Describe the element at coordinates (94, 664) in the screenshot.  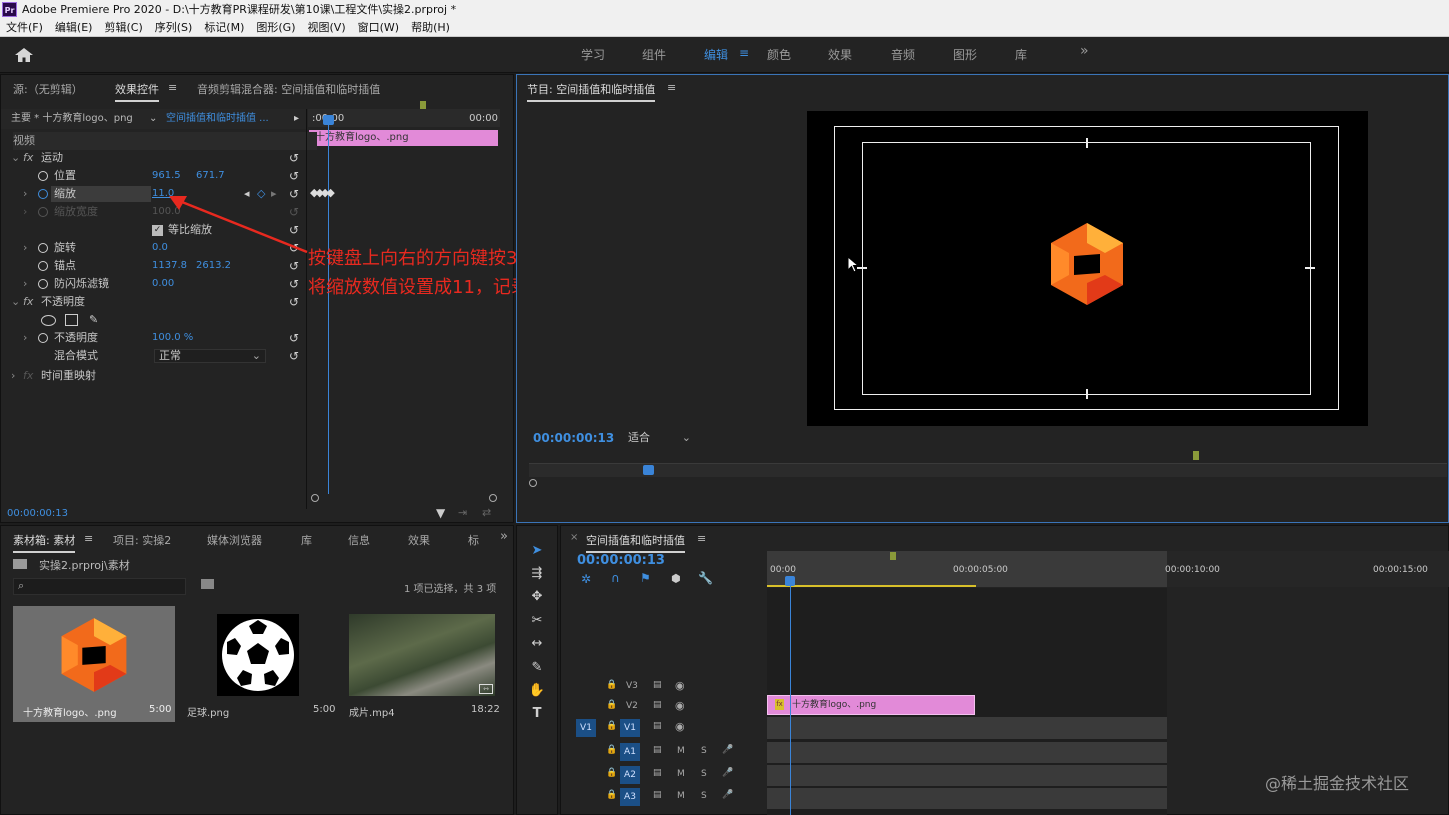
I see `bin-item-logo: 十方教育logo、.png 5:00` at that location.